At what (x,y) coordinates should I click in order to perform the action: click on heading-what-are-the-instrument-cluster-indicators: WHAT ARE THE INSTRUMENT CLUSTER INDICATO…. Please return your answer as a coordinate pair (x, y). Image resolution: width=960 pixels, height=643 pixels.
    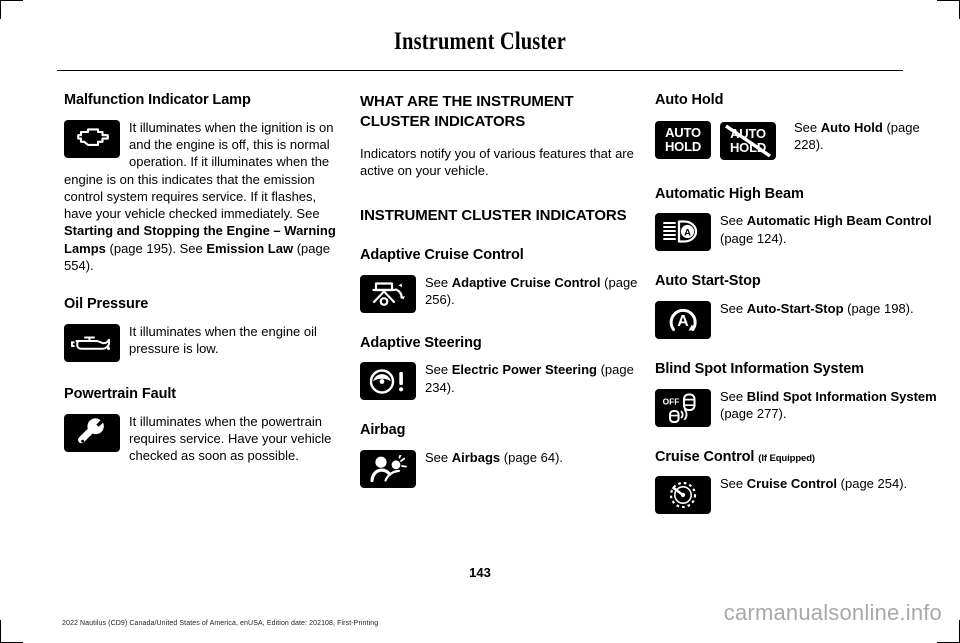
    Looking at the image, I should click on (467, 111).